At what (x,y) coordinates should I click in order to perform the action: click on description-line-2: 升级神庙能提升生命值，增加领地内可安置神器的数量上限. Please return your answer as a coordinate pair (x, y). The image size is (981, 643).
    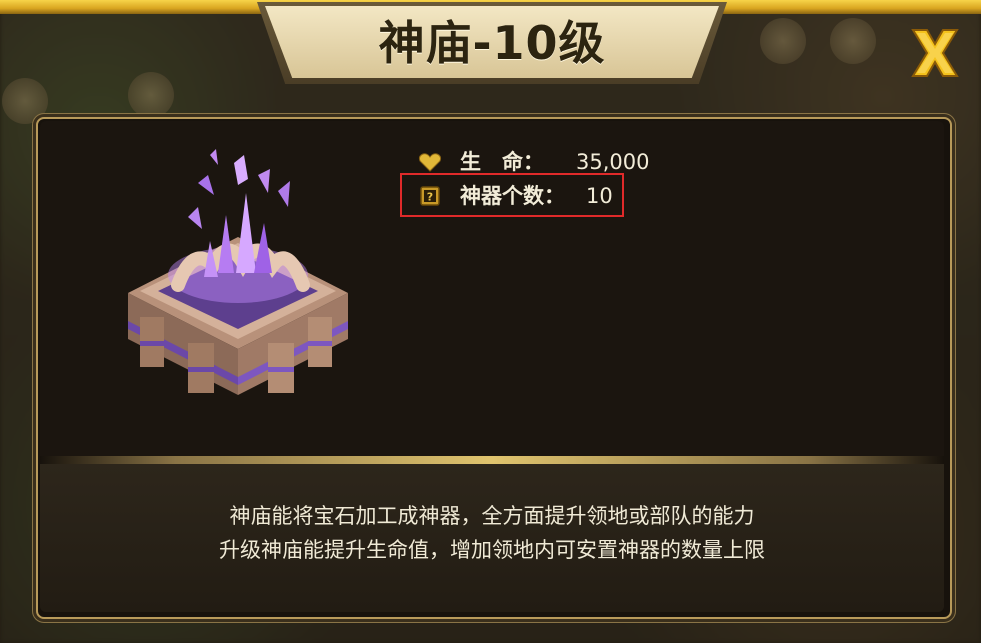
    Looking at the image, I should click on (492, 550).